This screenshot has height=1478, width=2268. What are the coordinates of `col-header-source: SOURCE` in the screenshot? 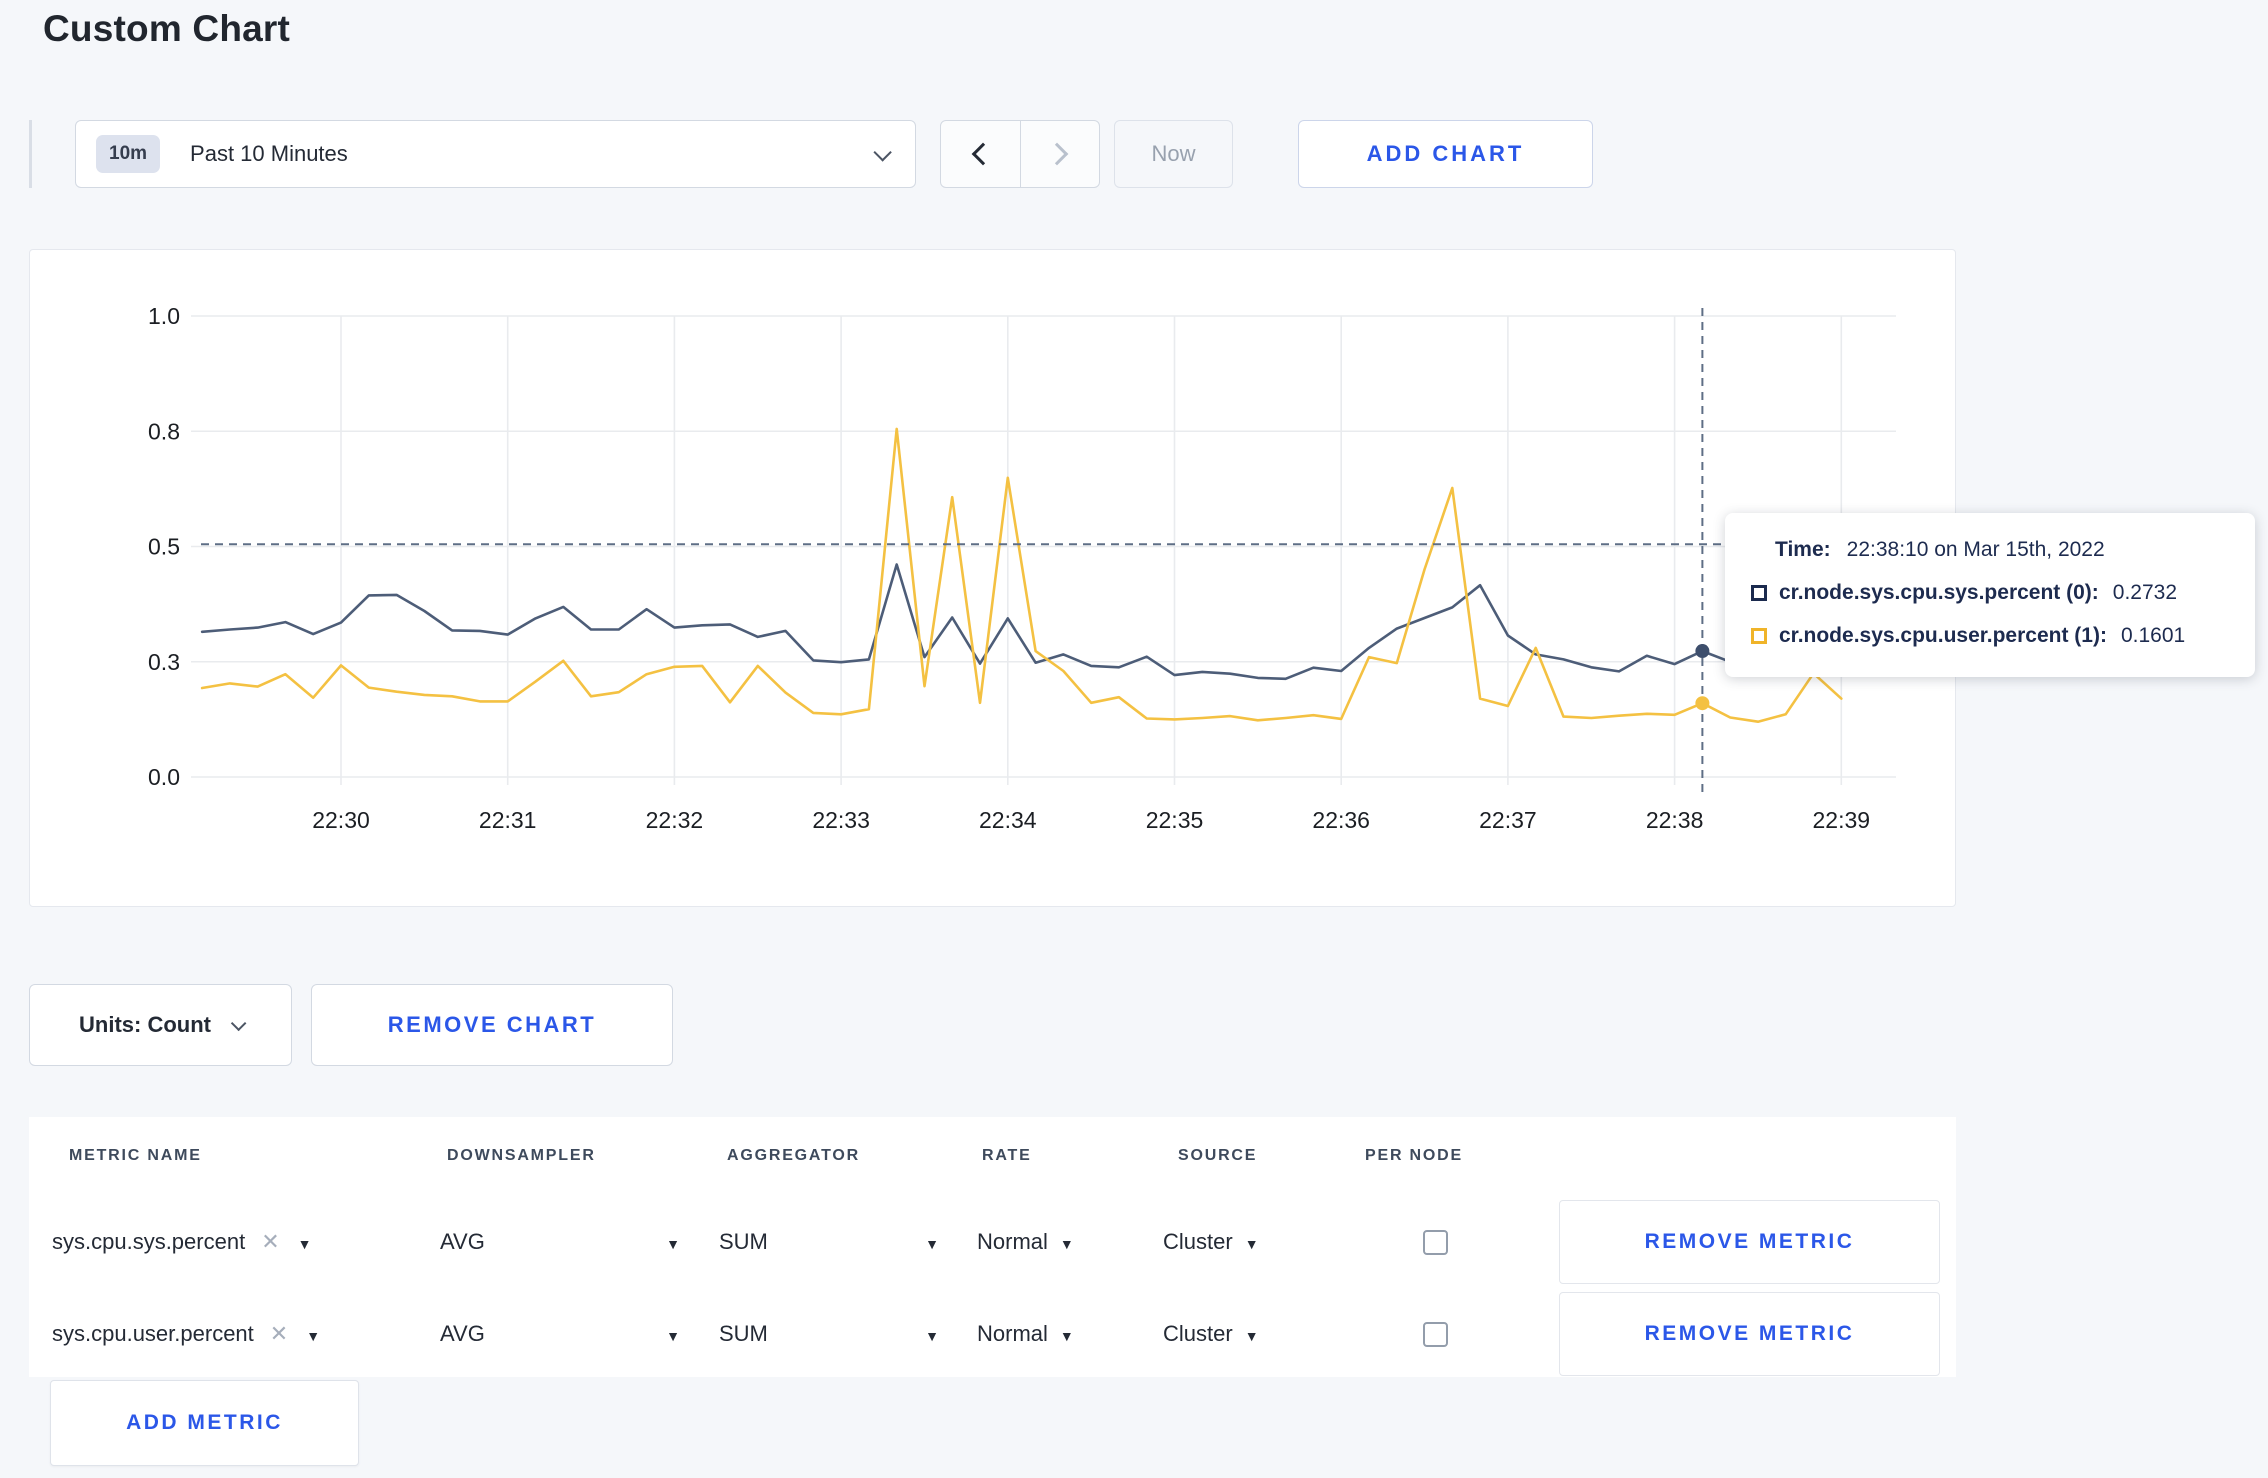 It's located at (1218, 1155).